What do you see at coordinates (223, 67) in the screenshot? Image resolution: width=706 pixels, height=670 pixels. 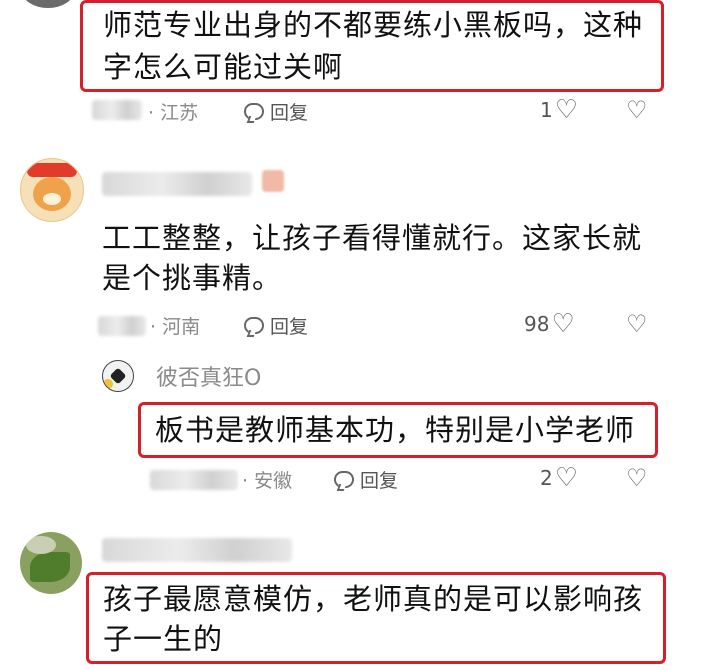 I see `comment-text-line: 字怎么可能过关啊` at bounding box center [223, 67].